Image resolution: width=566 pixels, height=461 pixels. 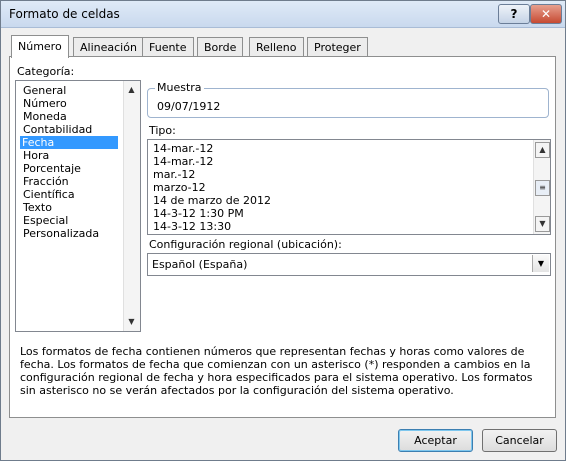 I want to click on tab-relleno: Relleno, so click(x=276, y=47).